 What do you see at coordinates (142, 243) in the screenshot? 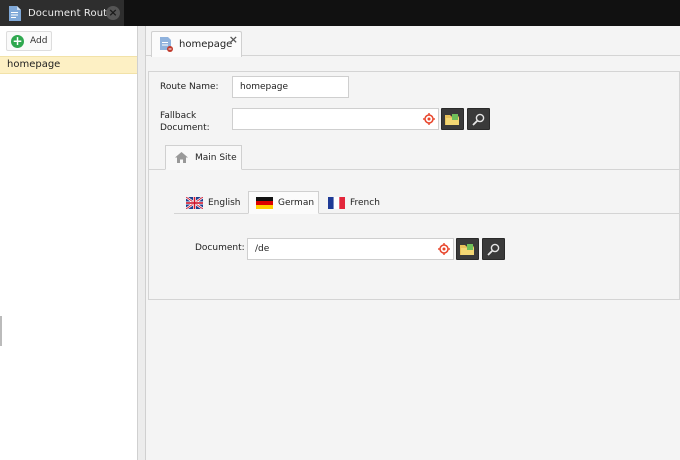
I see `splitter` at bounding box center [142, 243].